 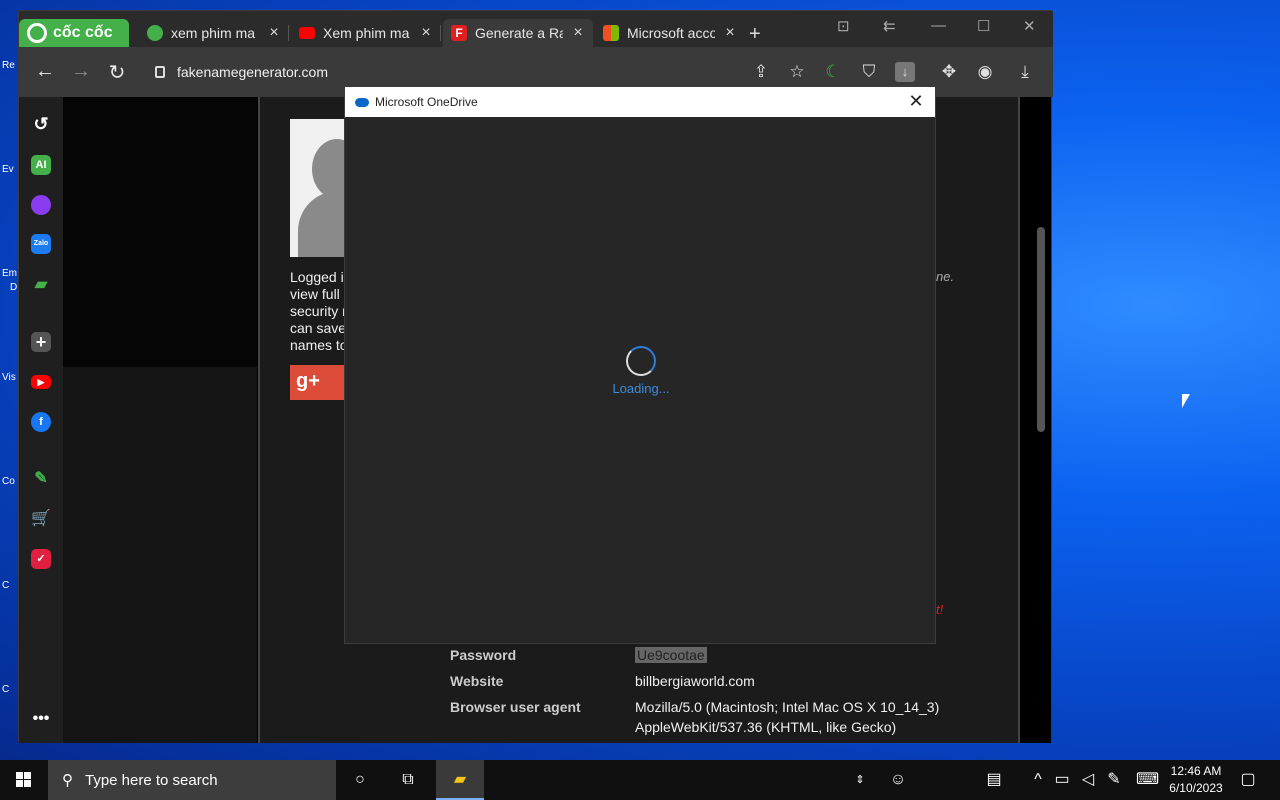 I want to click on file-explorer-taskbar-button: ▰, so click(x=460, y=780).